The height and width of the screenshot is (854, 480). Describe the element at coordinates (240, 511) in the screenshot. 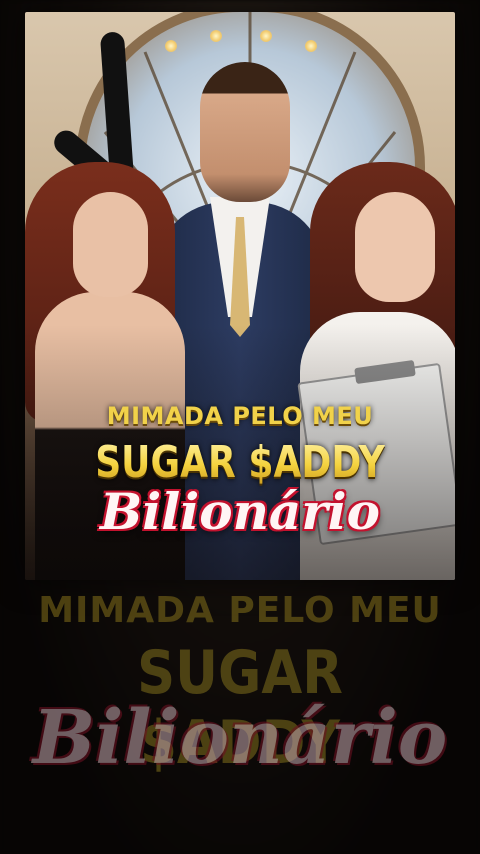

I see `title-line-3: Bilionário` at that location.